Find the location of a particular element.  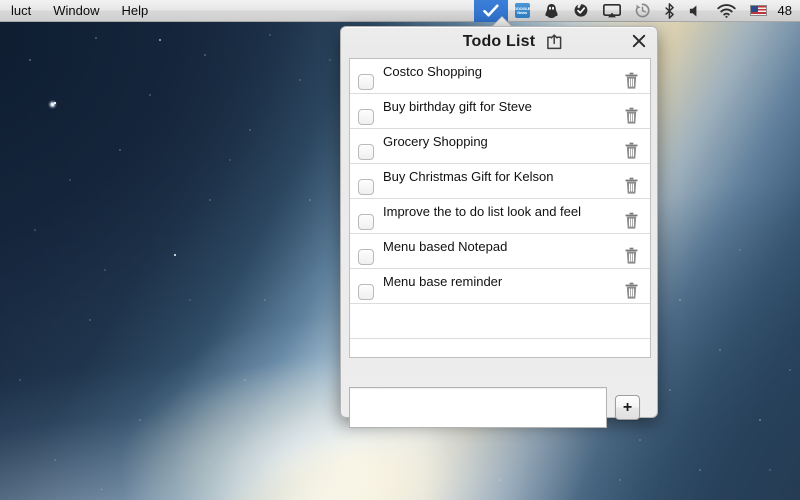

menu-product: luct is located at coordinates (21, 11).